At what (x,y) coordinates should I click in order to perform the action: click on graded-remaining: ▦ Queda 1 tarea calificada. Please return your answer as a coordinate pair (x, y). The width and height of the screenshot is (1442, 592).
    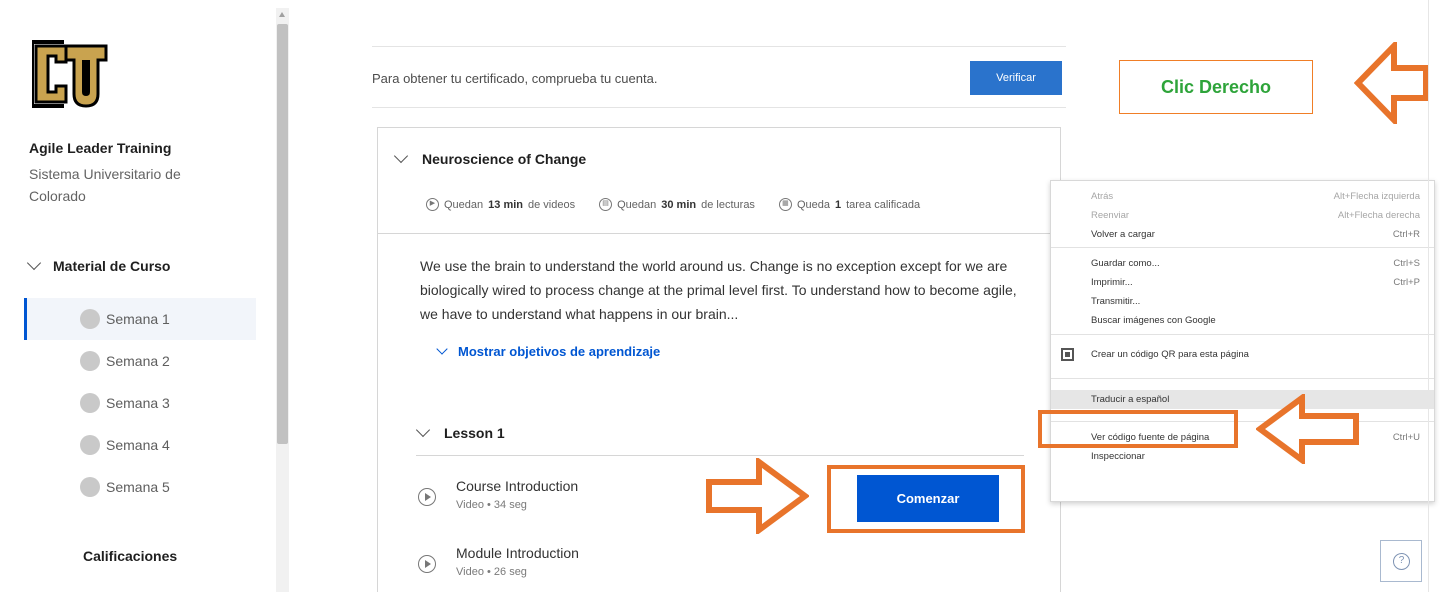
    Looking at the image, I should click on (849, 204).